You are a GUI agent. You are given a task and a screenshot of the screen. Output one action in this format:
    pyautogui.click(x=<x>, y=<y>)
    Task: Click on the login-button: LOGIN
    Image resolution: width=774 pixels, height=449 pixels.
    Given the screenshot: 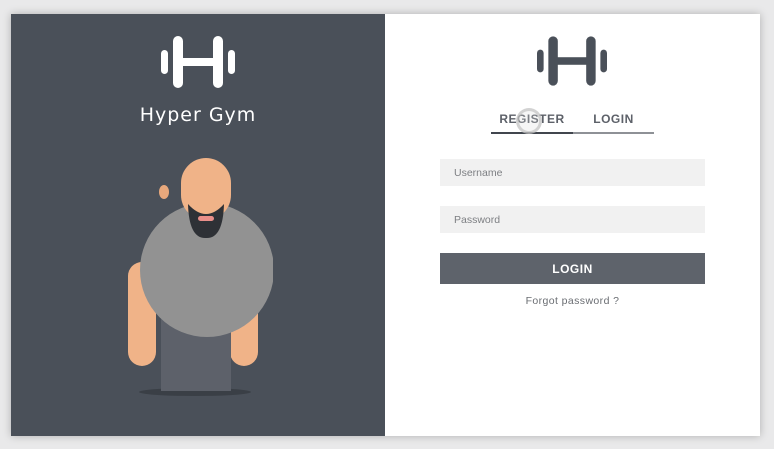 What is the action you would take?
    pyautogui.click(x=572, y=268)
    